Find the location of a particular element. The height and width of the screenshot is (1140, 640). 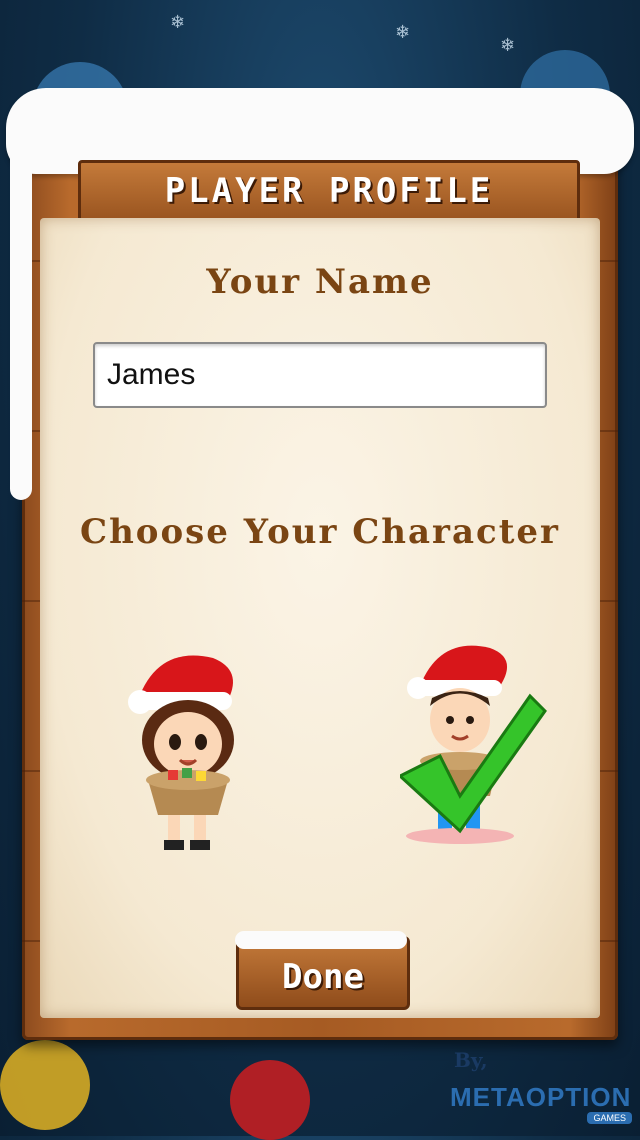

character-girl is located at coordinates (193, 755).